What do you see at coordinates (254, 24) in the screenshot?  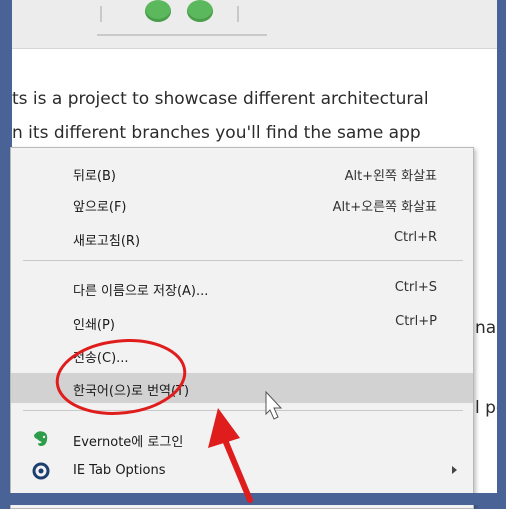 I see `page-banner` at bounding box center [254, 24].